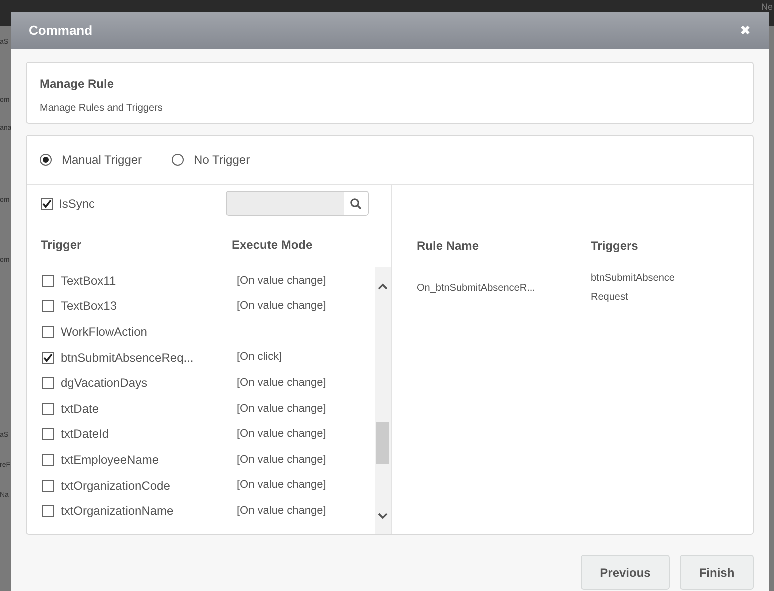  Describe the element at coordinates (139, 434) in the screenshot. I see `trigger-checkbox: txtDateId` at that location.